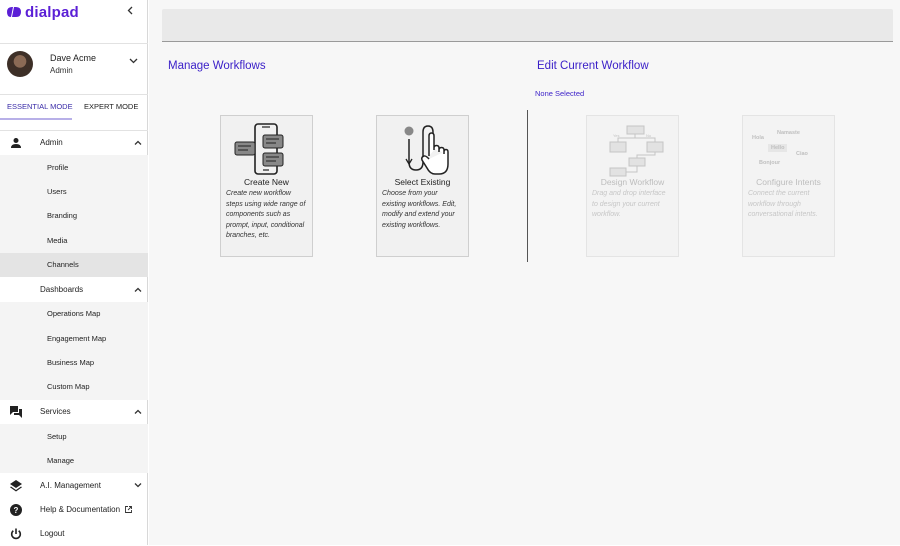  What do you see at coordinates (74, 437) in the screenshot?
I see `sidebar-item-setup: Setup` at bounding box center [74, 437].